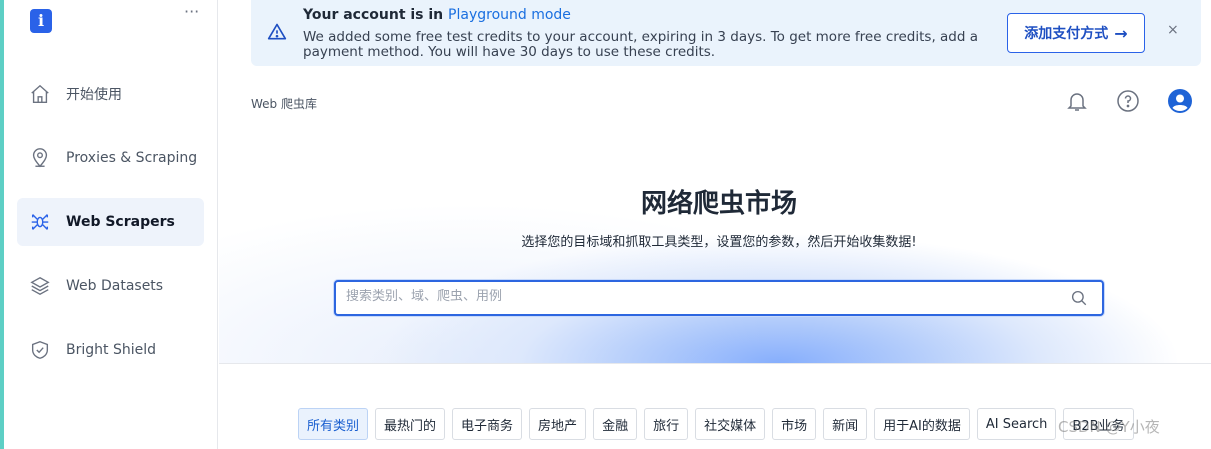 This screenshot has width=1211, height=449. Describe the element at coordinates (191, 11) in the screenshot. I see `more-options-icon: ···` at that location.